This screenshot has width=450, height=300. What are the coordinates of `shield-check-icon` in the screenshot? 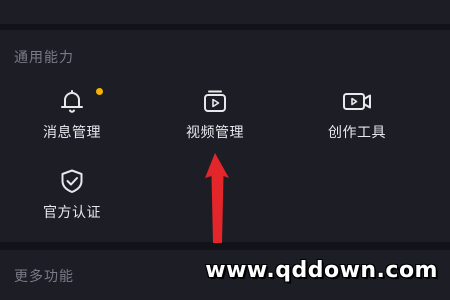 It's located at (72, 181).